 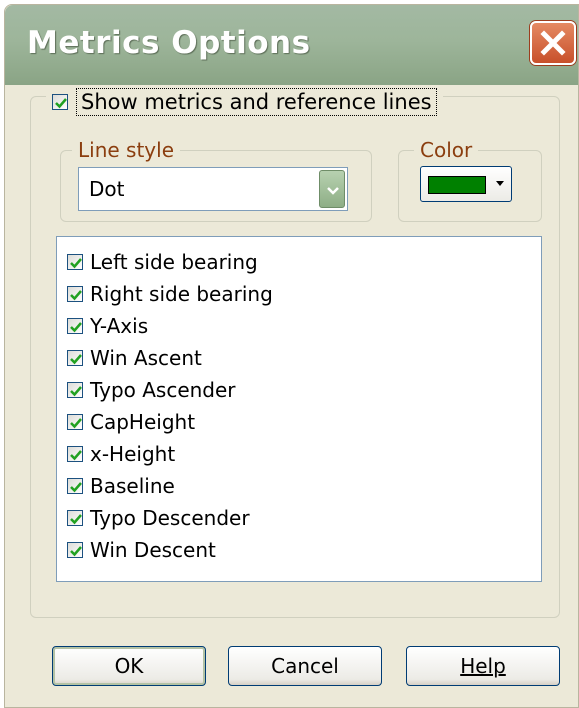 What do you see at coordinates (446, 150) in the screenshot?
I see `color-legend: Color` at bounding box center [446, 150].